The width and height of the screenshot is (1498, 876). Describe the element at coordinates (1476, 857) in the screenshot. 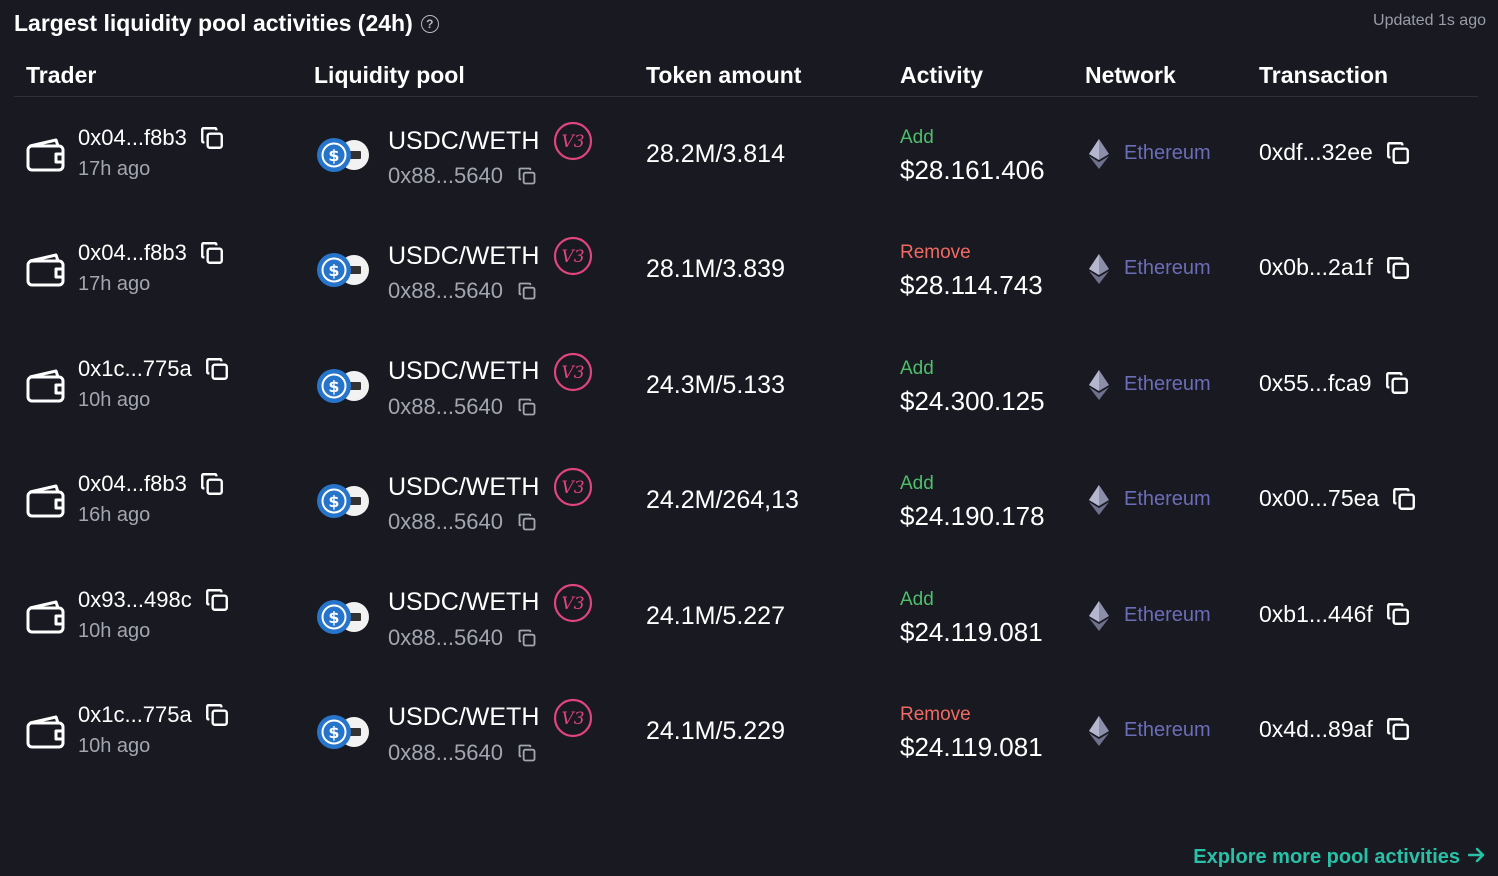

I see `arrow-right-icon` at that location.